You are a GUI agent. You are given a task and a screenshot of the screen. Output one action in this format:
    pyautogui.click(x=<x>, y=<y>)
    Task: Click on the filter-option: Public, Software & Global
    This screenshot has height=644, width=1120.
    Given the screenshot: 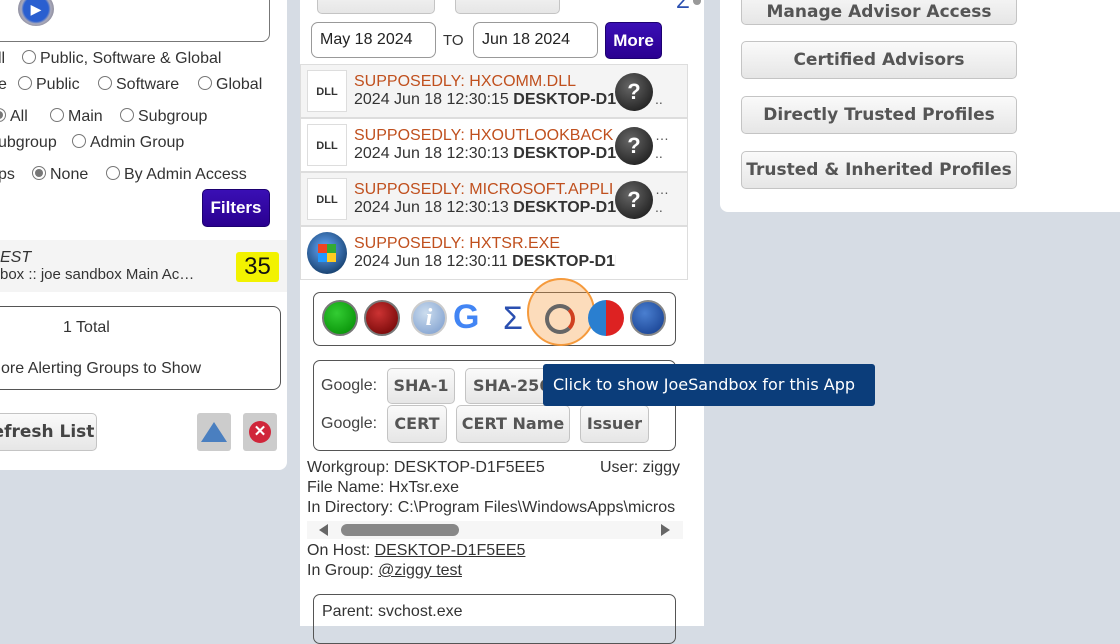 What is the action you would take?
    pyautogui.click(x=121, y=59)
    